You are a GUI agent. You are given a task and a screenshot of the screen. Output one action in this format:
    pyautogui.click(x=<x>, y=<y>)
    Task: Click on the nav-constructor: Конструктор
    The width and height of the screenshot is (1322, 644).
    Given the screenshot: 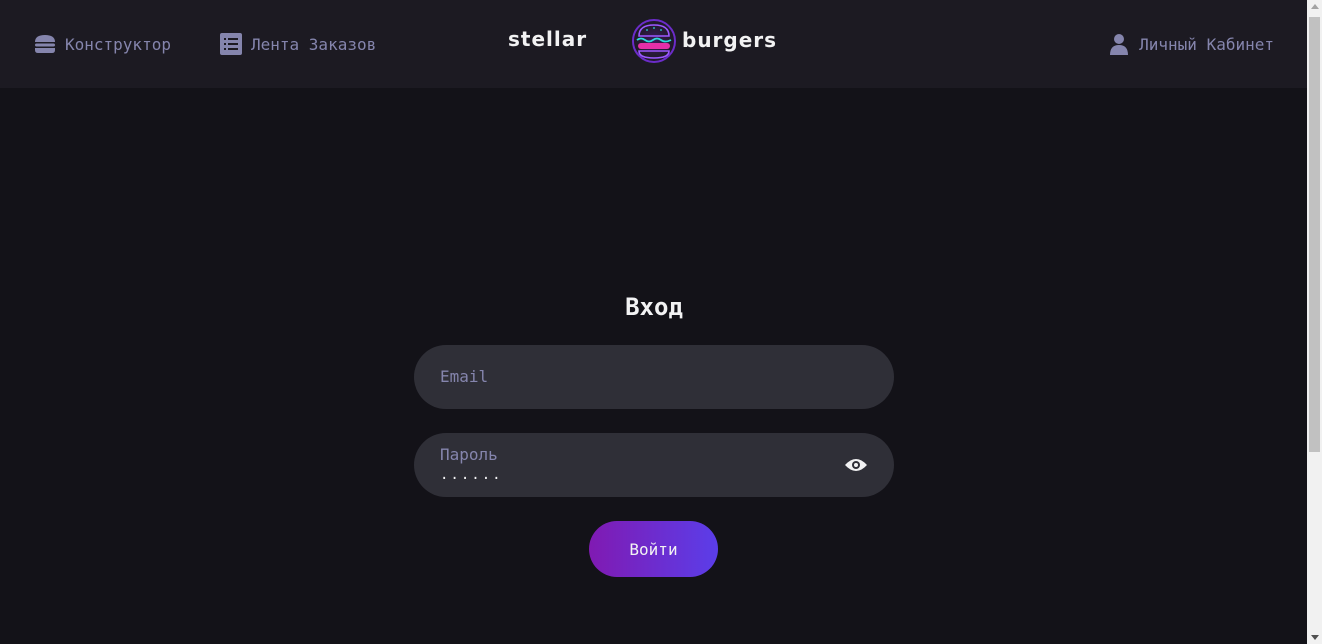 What is the action you would take?
    pyautogui.click(x=102, y=44)
    